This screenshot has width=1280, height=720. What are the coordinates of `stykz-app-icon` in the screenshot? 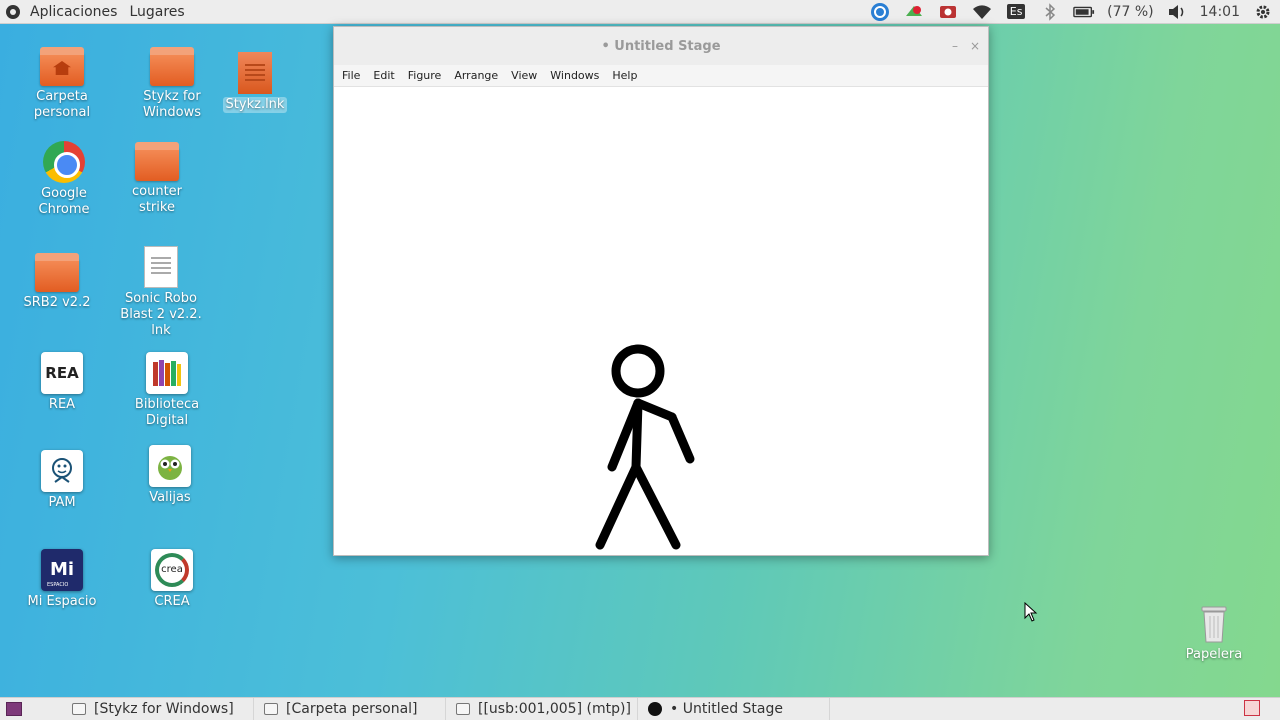 It's located at (655, 709).